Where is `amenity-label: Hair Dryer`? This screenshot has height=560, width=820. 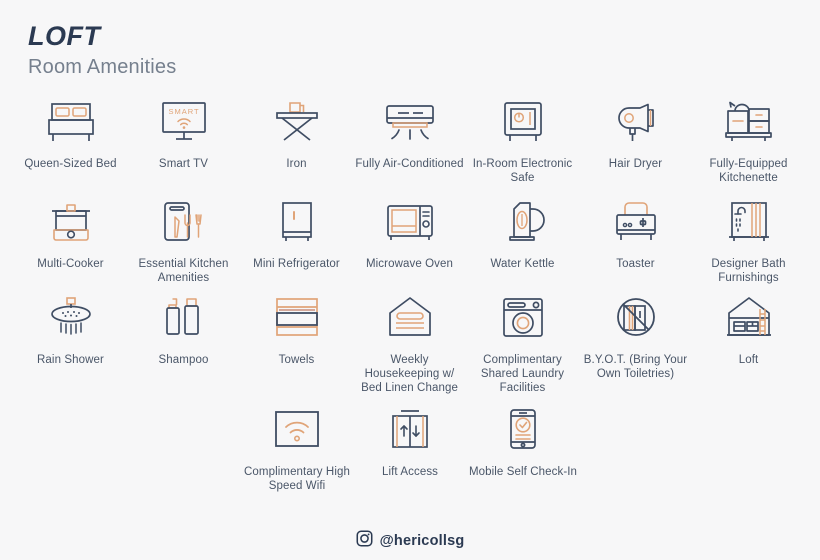
amenity-label: Hair Dryer is located at coordinates (635, 164).